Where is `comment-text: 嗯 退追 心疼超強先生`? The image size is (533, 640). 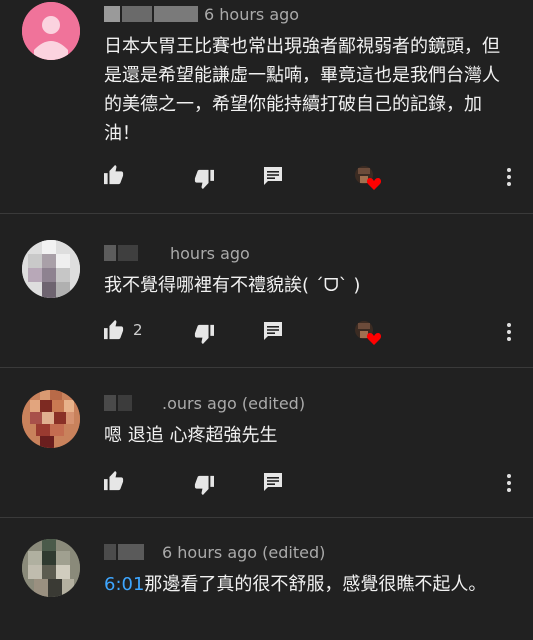 comment-text: 嗯 退追 心疼超強先生 is located at coordinates (191, 435).